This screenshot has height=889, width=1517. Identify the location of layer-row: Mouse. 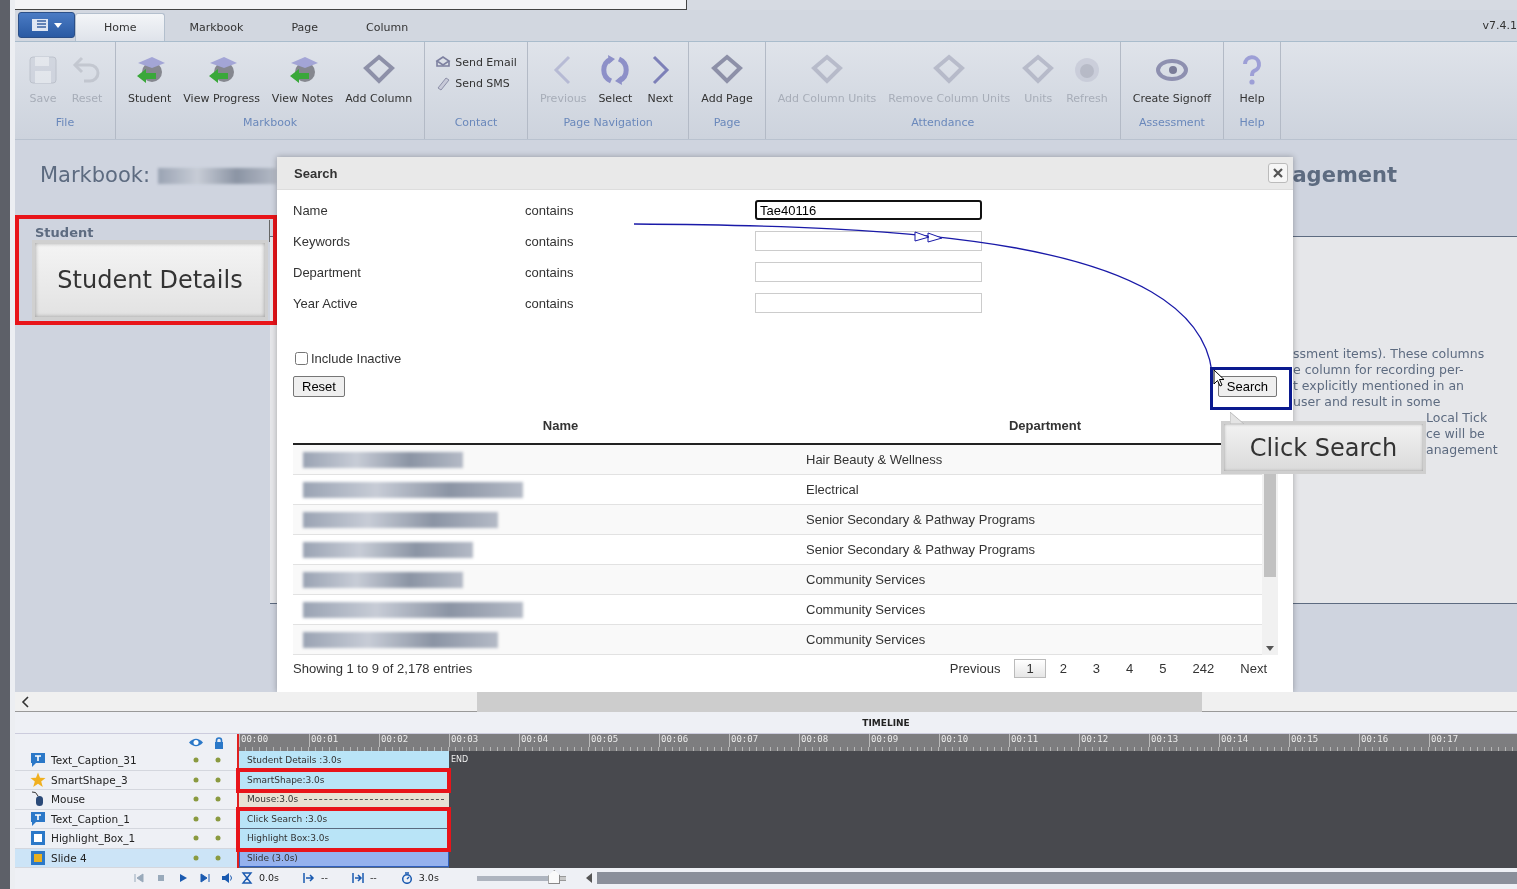
(126, 800).